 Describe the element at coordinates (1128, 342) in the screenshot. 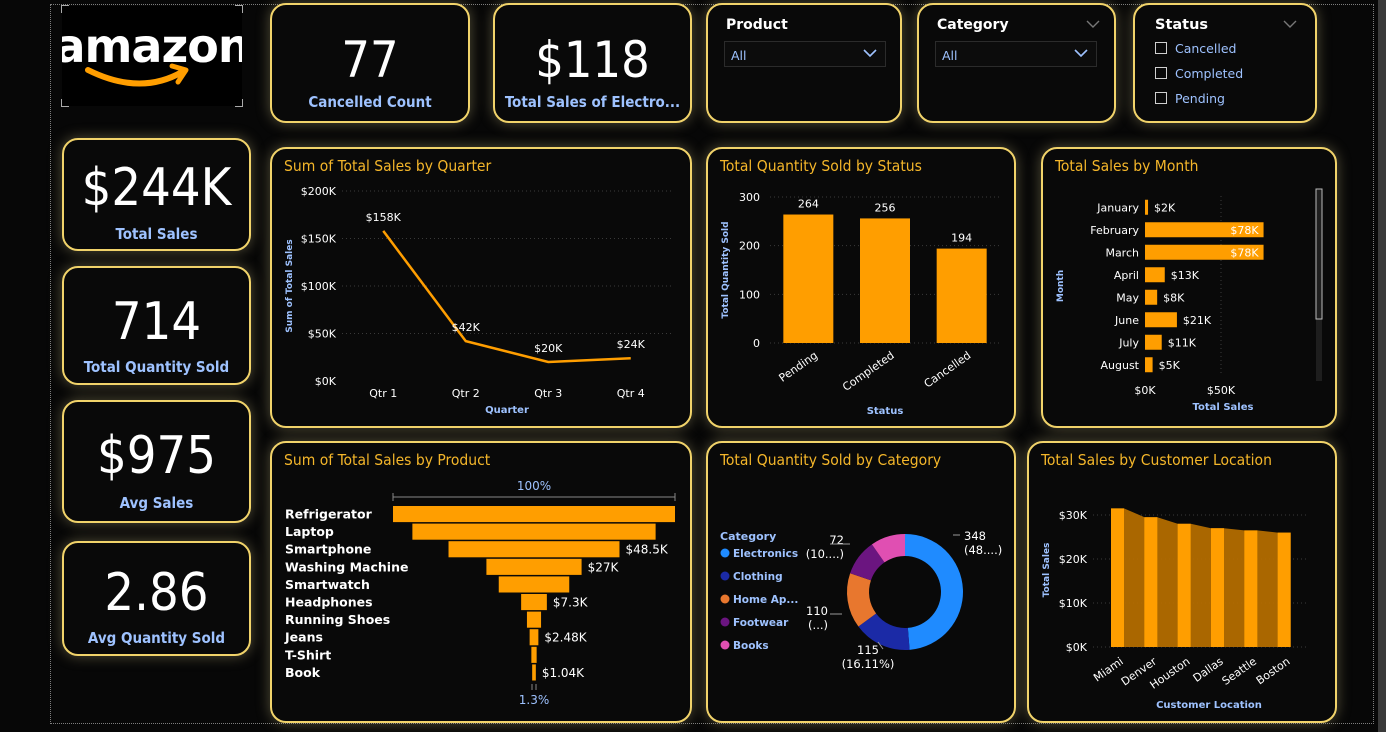

I see `y-tick-label: July` at that location.